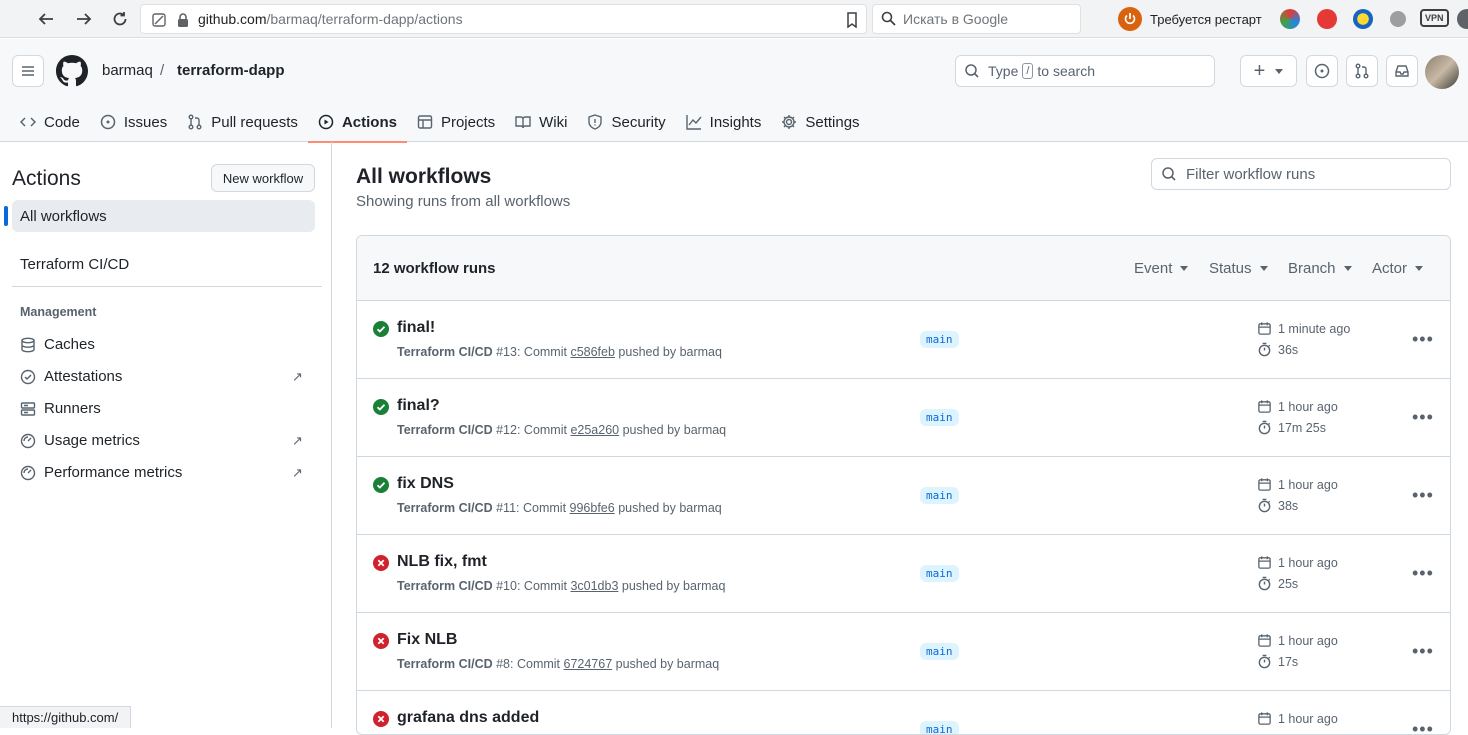 This screenshot has width=1468, height=735. What do you see at coordinates (46, 178) in the screenshot?
I see `sidebar-title: Actions` at bounding box center [46, 178].